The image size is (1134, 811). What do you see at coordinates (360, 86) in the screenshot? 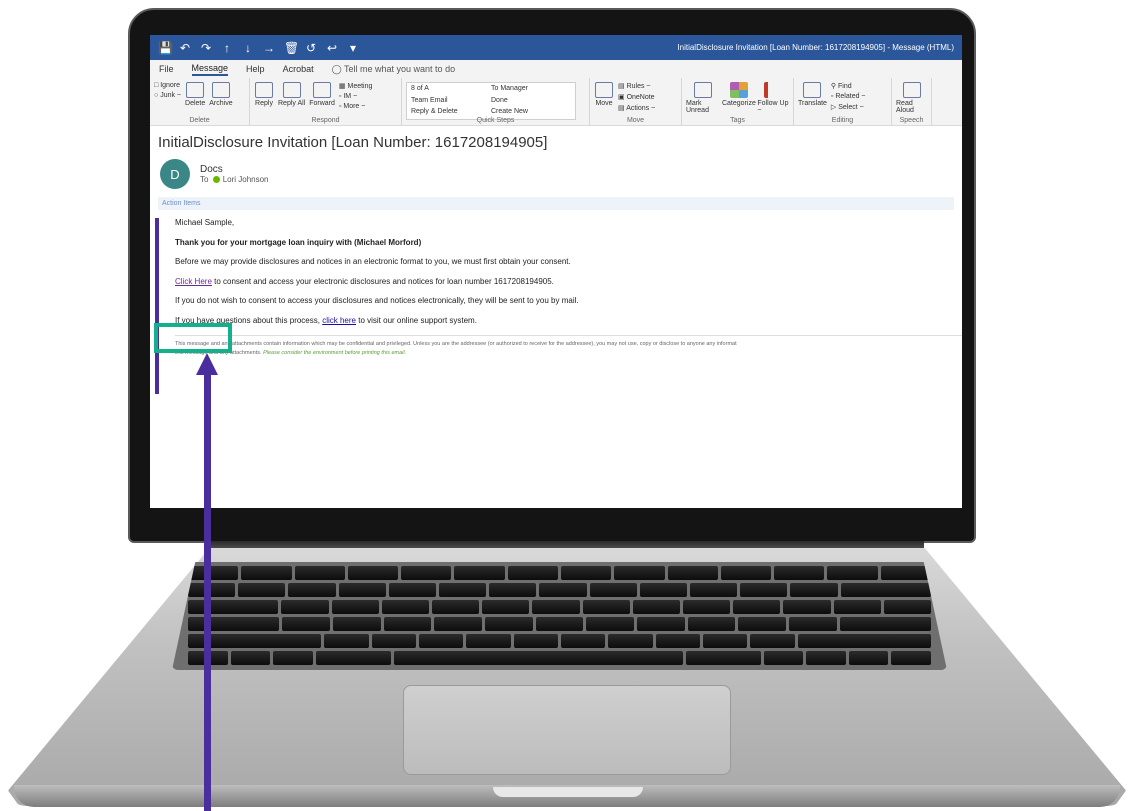
I see `meeting-label: Meeting` at bounding box center [360, 86].